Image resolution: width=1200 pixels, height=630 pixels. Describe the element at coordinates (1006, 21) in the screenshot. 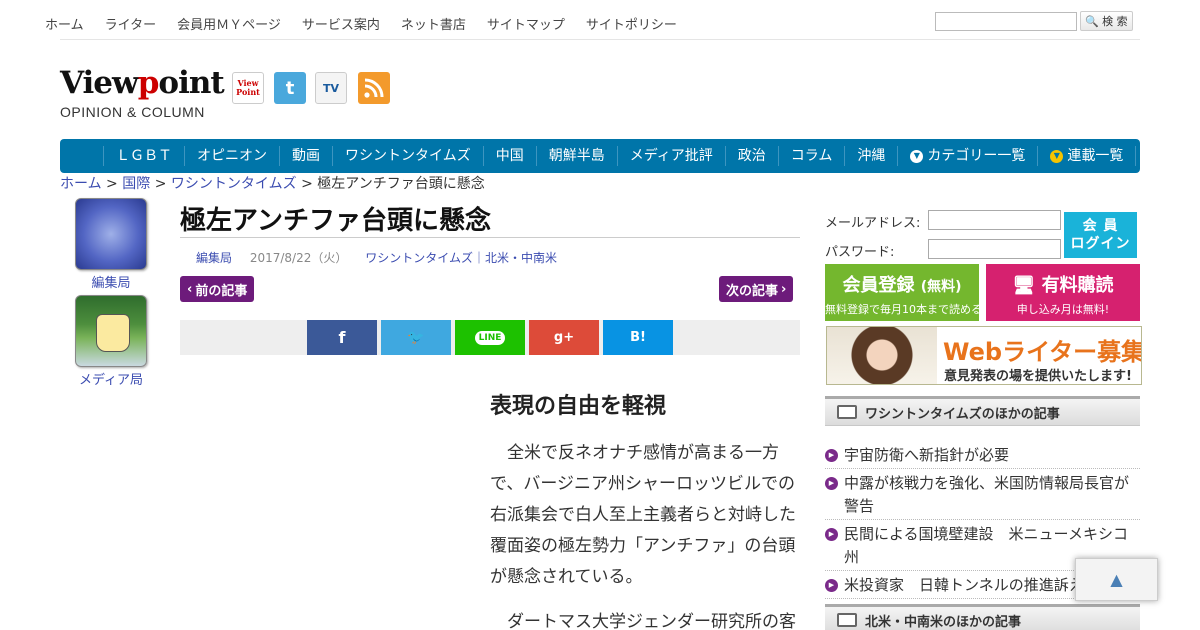

I see `search-input` at that location.